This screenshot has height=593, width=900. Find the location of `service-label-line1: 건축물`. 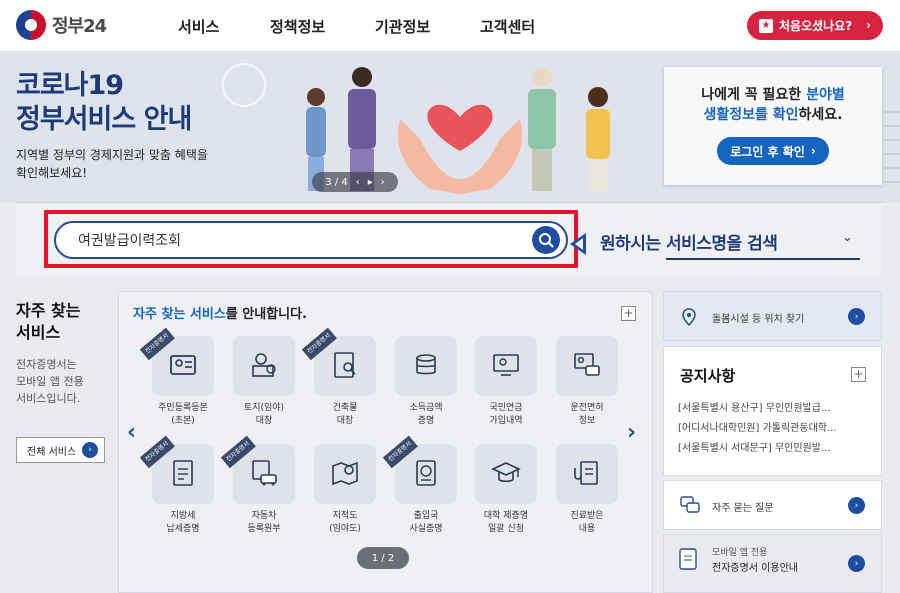

service-label-line1: 건축물 is located at coordinates (345, 408).